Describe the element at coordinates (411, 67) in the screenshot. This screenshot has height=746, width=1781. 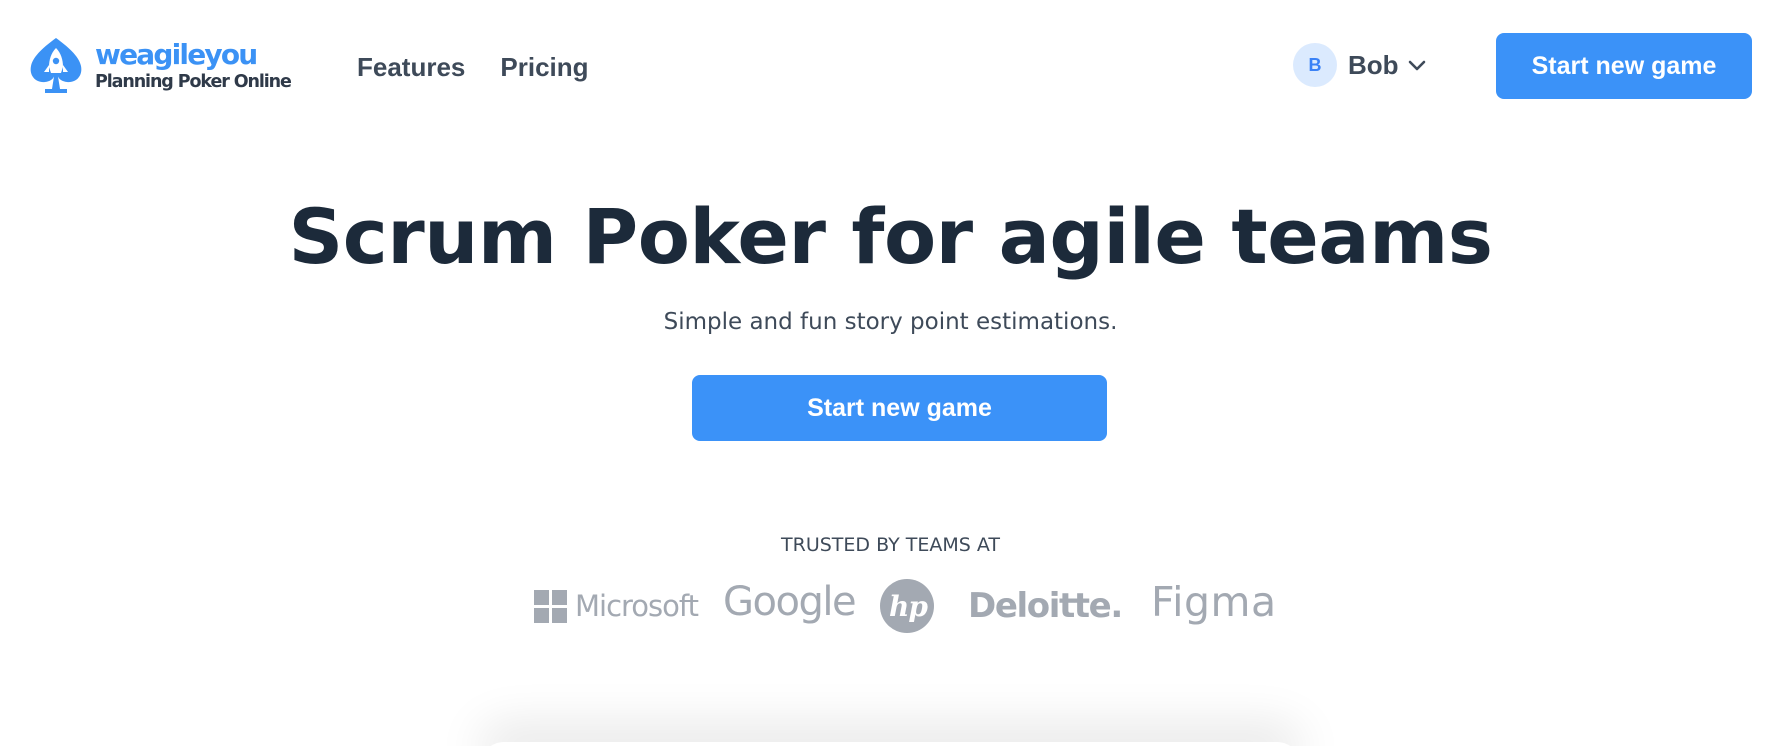
I see `nav-features-link: Features` at that location.